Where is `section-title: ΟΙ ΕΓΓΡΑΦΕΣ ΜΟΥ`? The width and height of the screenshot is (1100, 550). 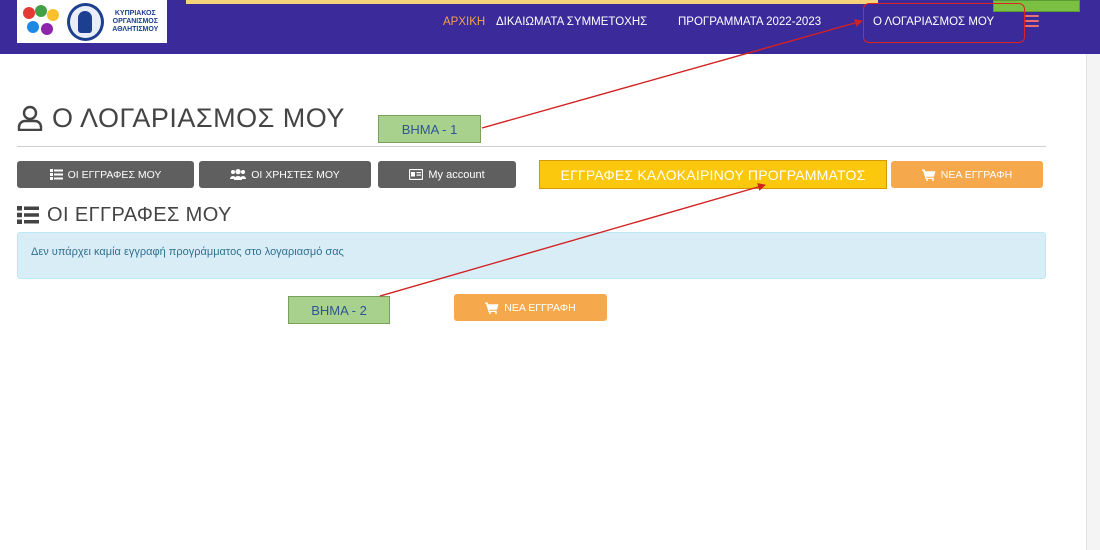 section-title: ΟΙ ΕΓΓΡΑΦΕΣ ΜΟΥ is located at coordinates (124, 215).